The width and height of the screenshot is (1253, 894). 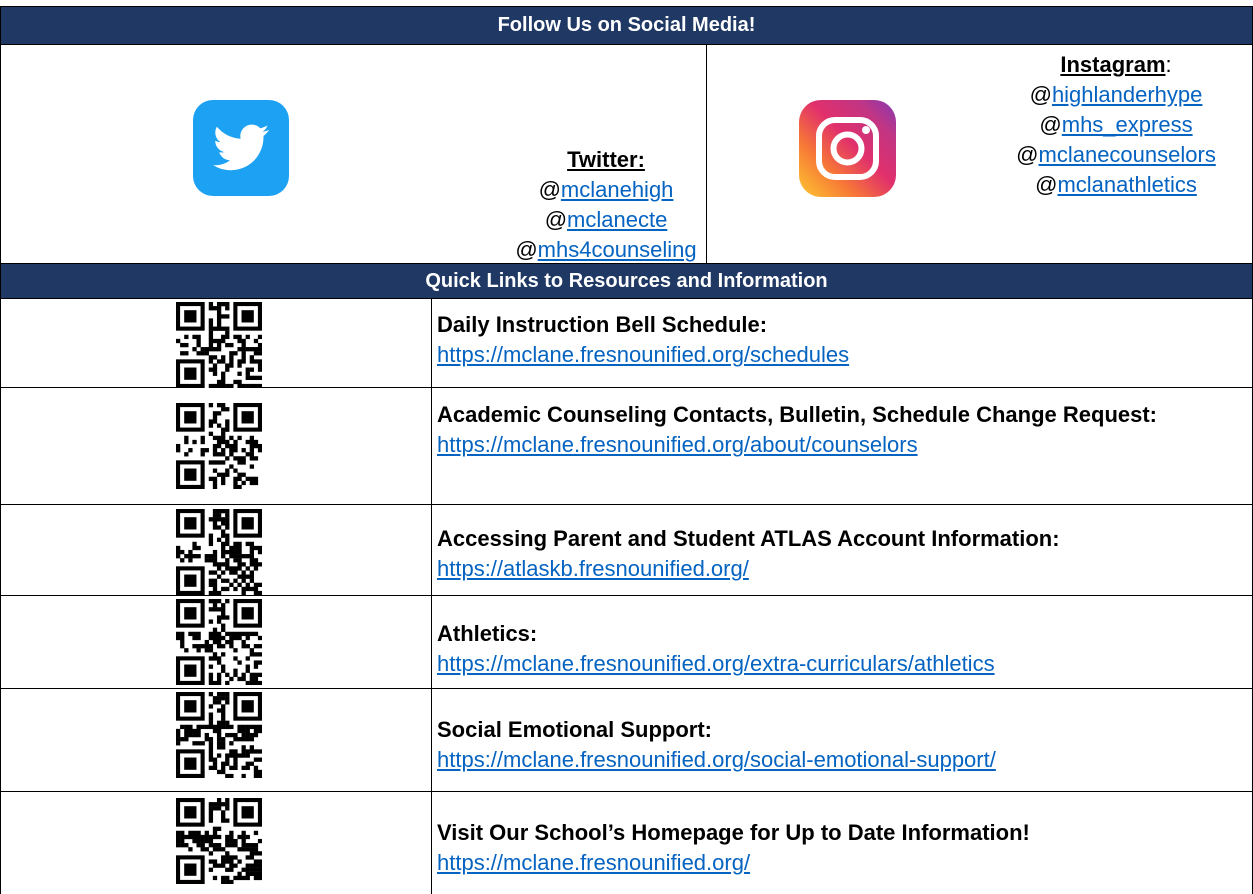 What do you see at coordinates (1127, 94) in the screenshot?
I see `instagram-handle-link: highlanderhype` at bounding box center [1127, 94].